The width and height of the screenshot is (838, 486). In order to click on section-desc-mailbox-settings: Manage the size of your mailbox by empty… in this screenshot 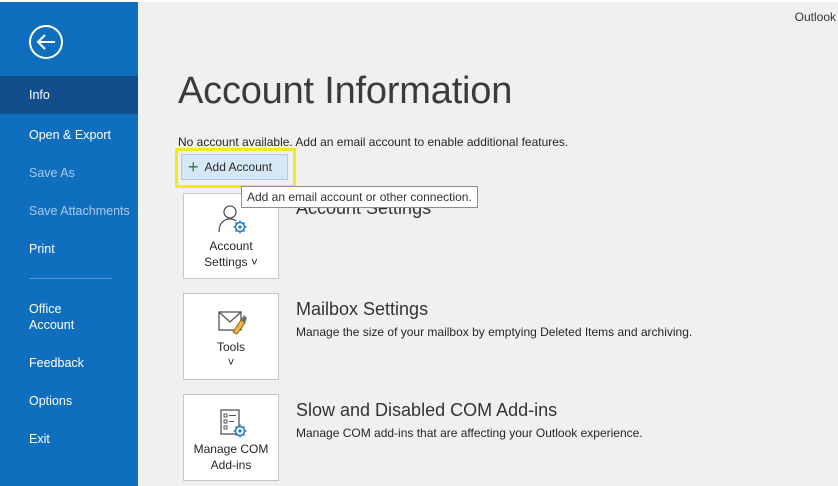, I will do `click(494, 332)`.